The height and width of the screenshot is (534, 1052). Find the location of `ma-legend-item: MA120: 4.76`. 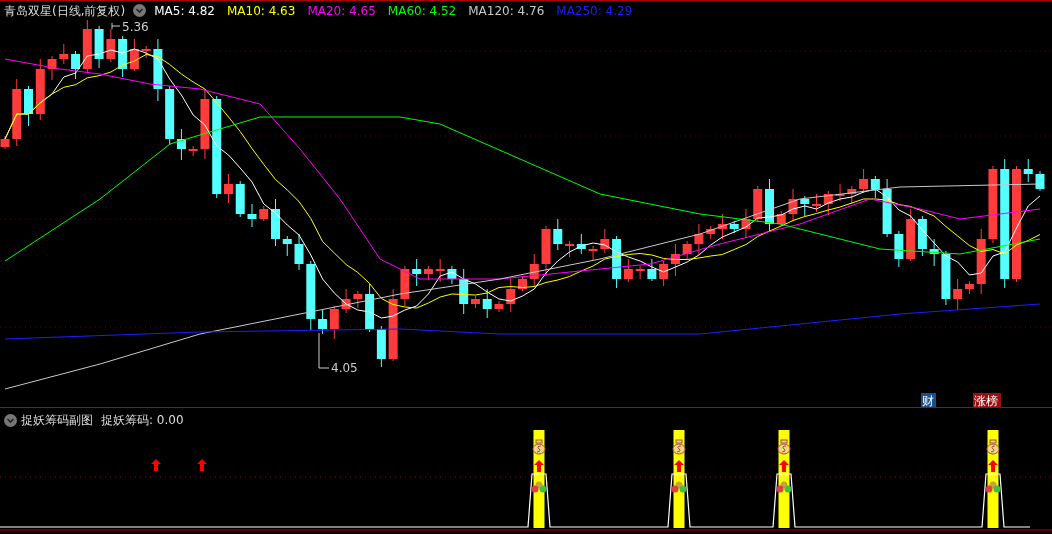

ma-legend-item: MA120: 4.76 is located at coordinates (506, 11).